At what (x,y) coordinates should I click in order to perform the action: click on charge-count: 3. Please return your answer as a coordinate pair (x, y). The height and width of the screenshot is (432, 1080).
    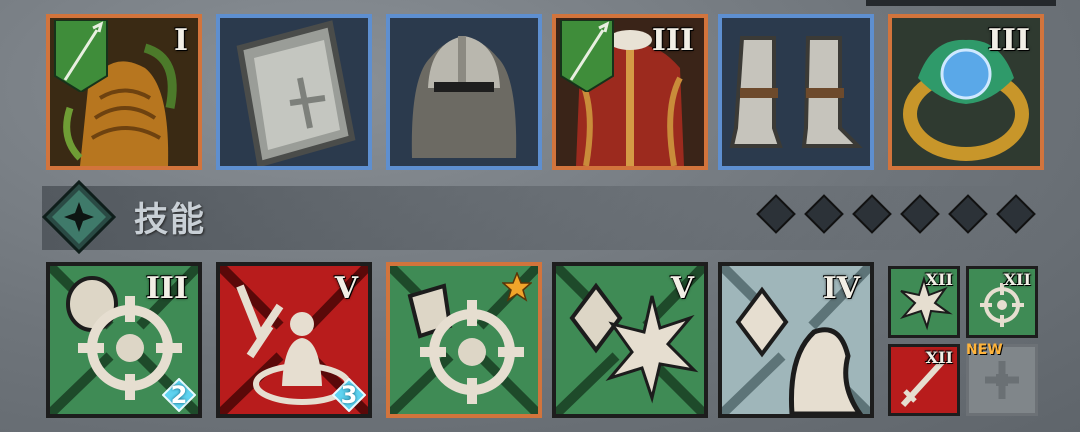
    Looking at the image, I should click on (349, 395).